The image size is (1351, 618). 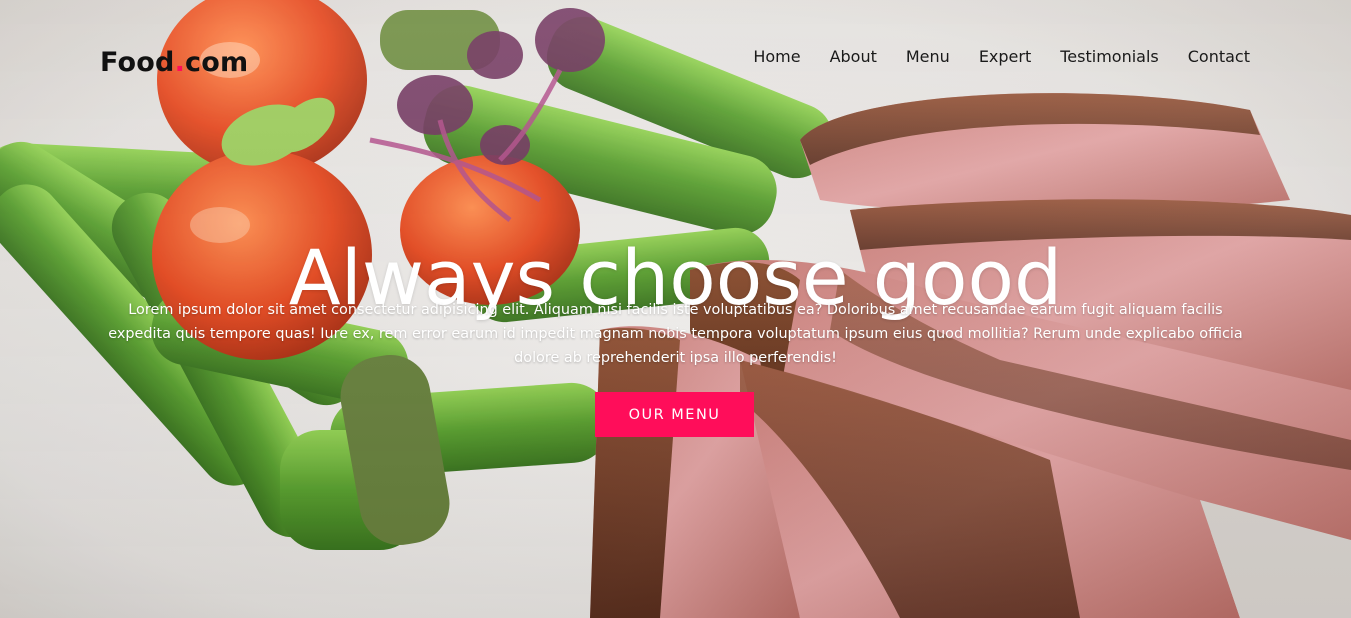 I want to click on nav-link-testimonials: Testimonials, so click(x=1109, y=56).